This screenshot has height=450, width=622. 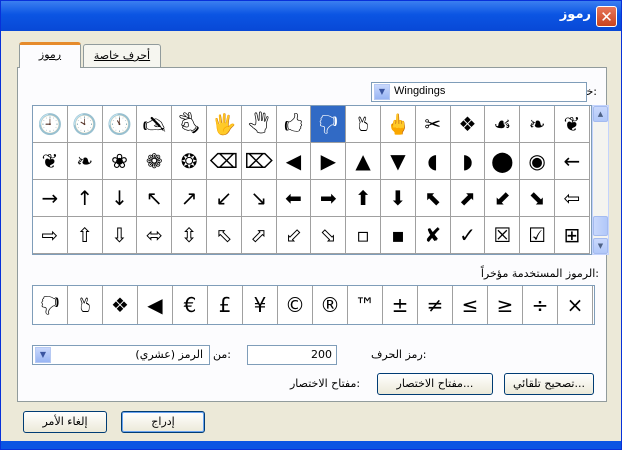 What do you see at coordinates (468, 198) in the screenshot?
I see `symbol-cell: ⬈` at bounding box center [468, 198].